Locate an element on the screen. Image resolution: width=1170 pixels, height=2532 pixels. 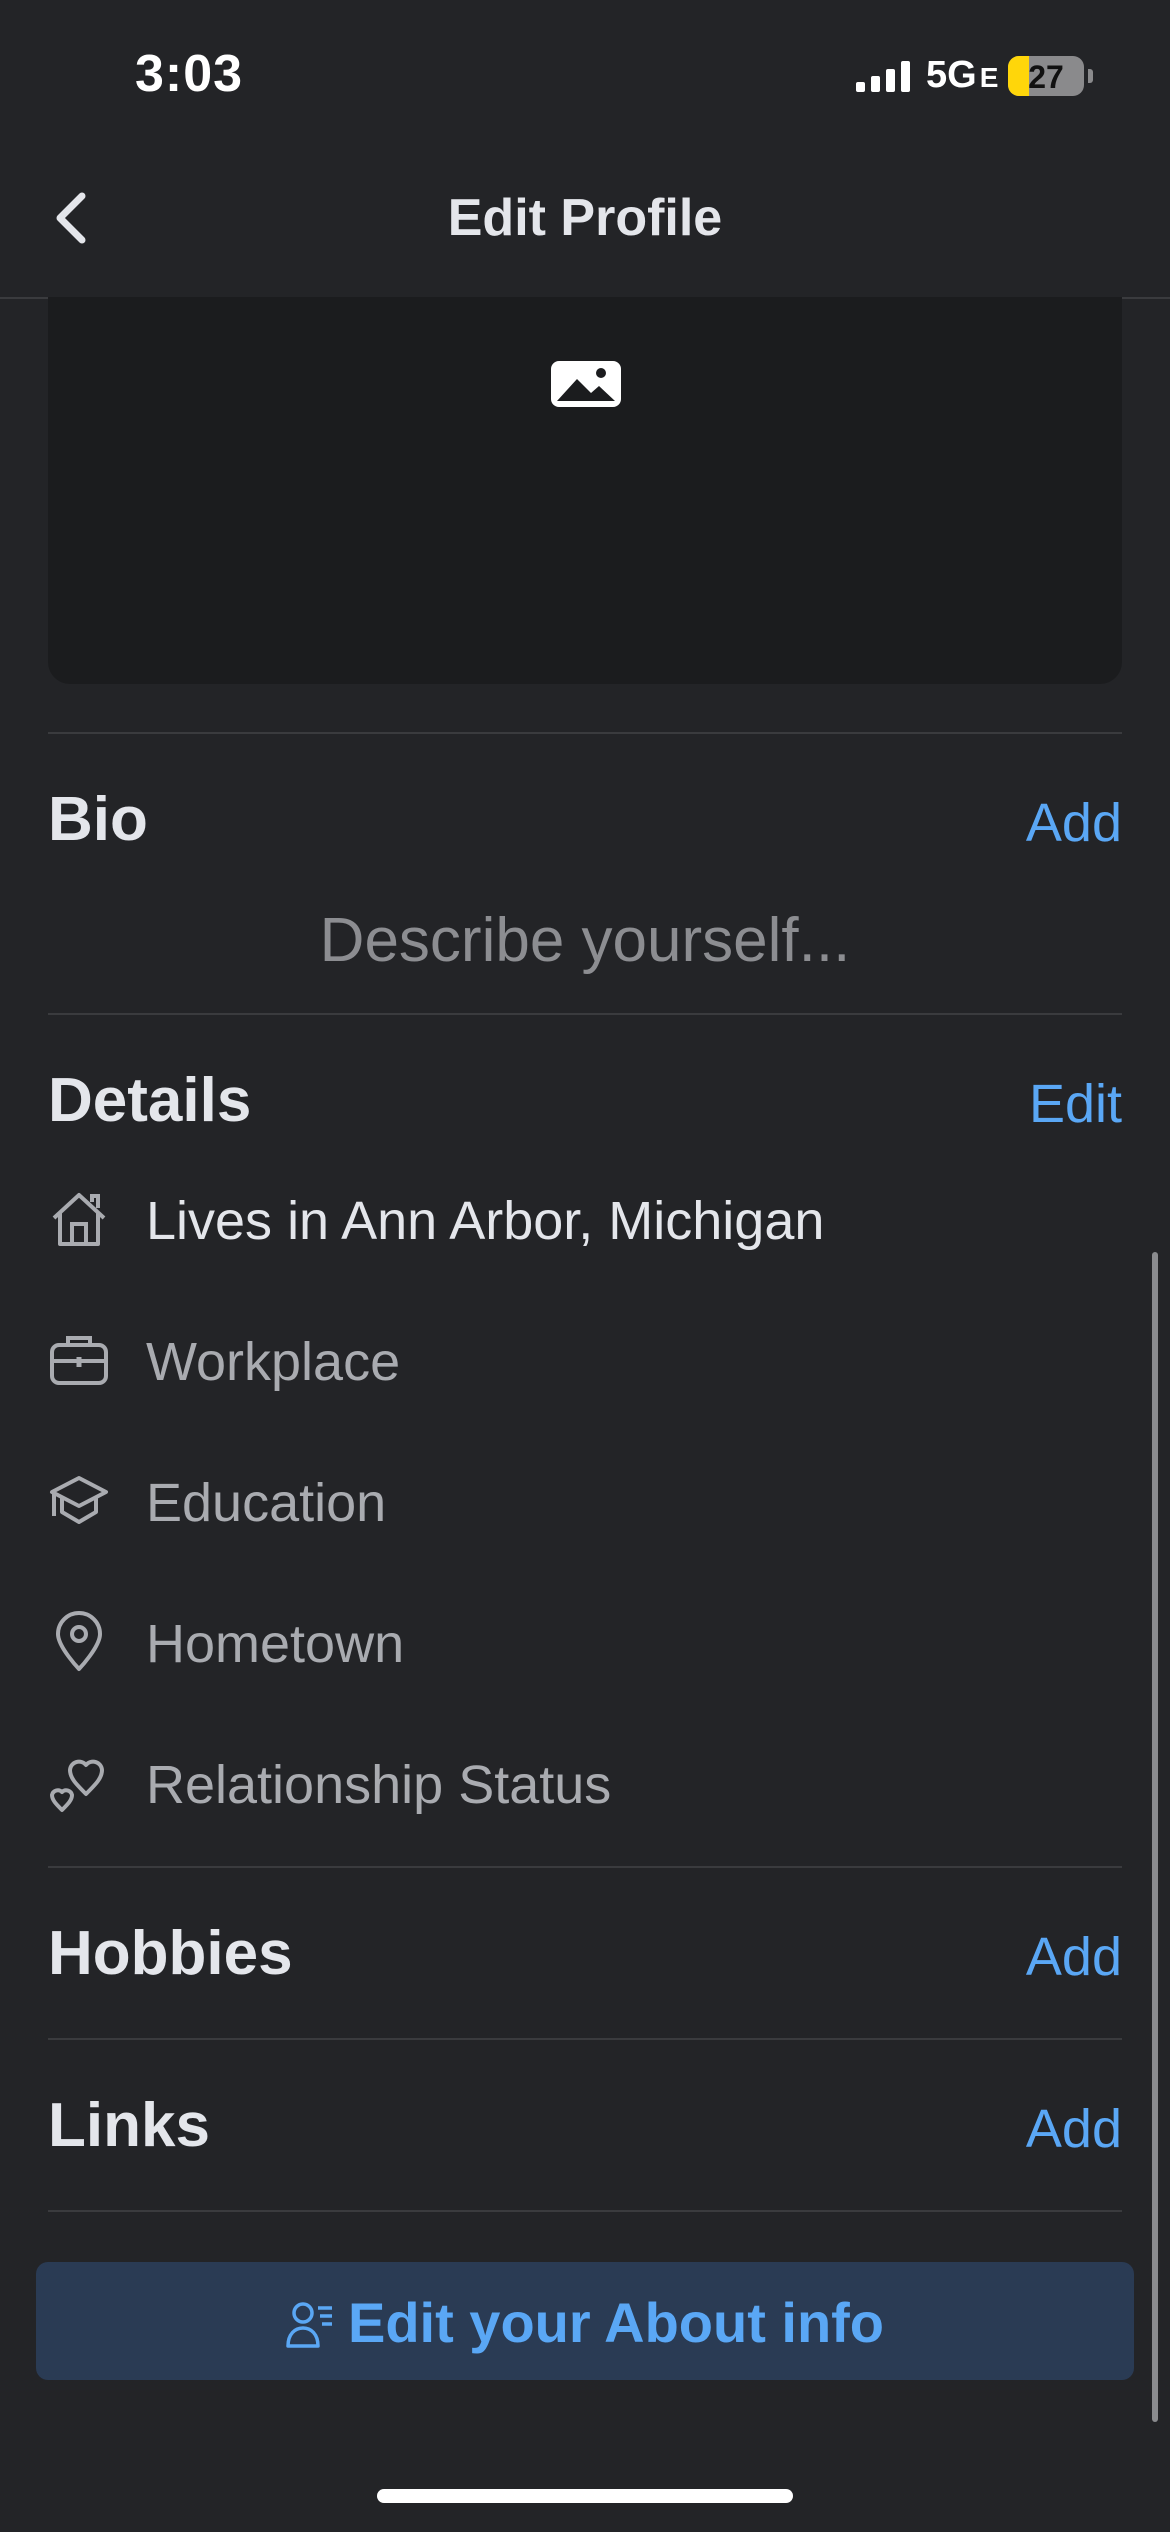
hearts-icon is located at coordinates (77, 1785).